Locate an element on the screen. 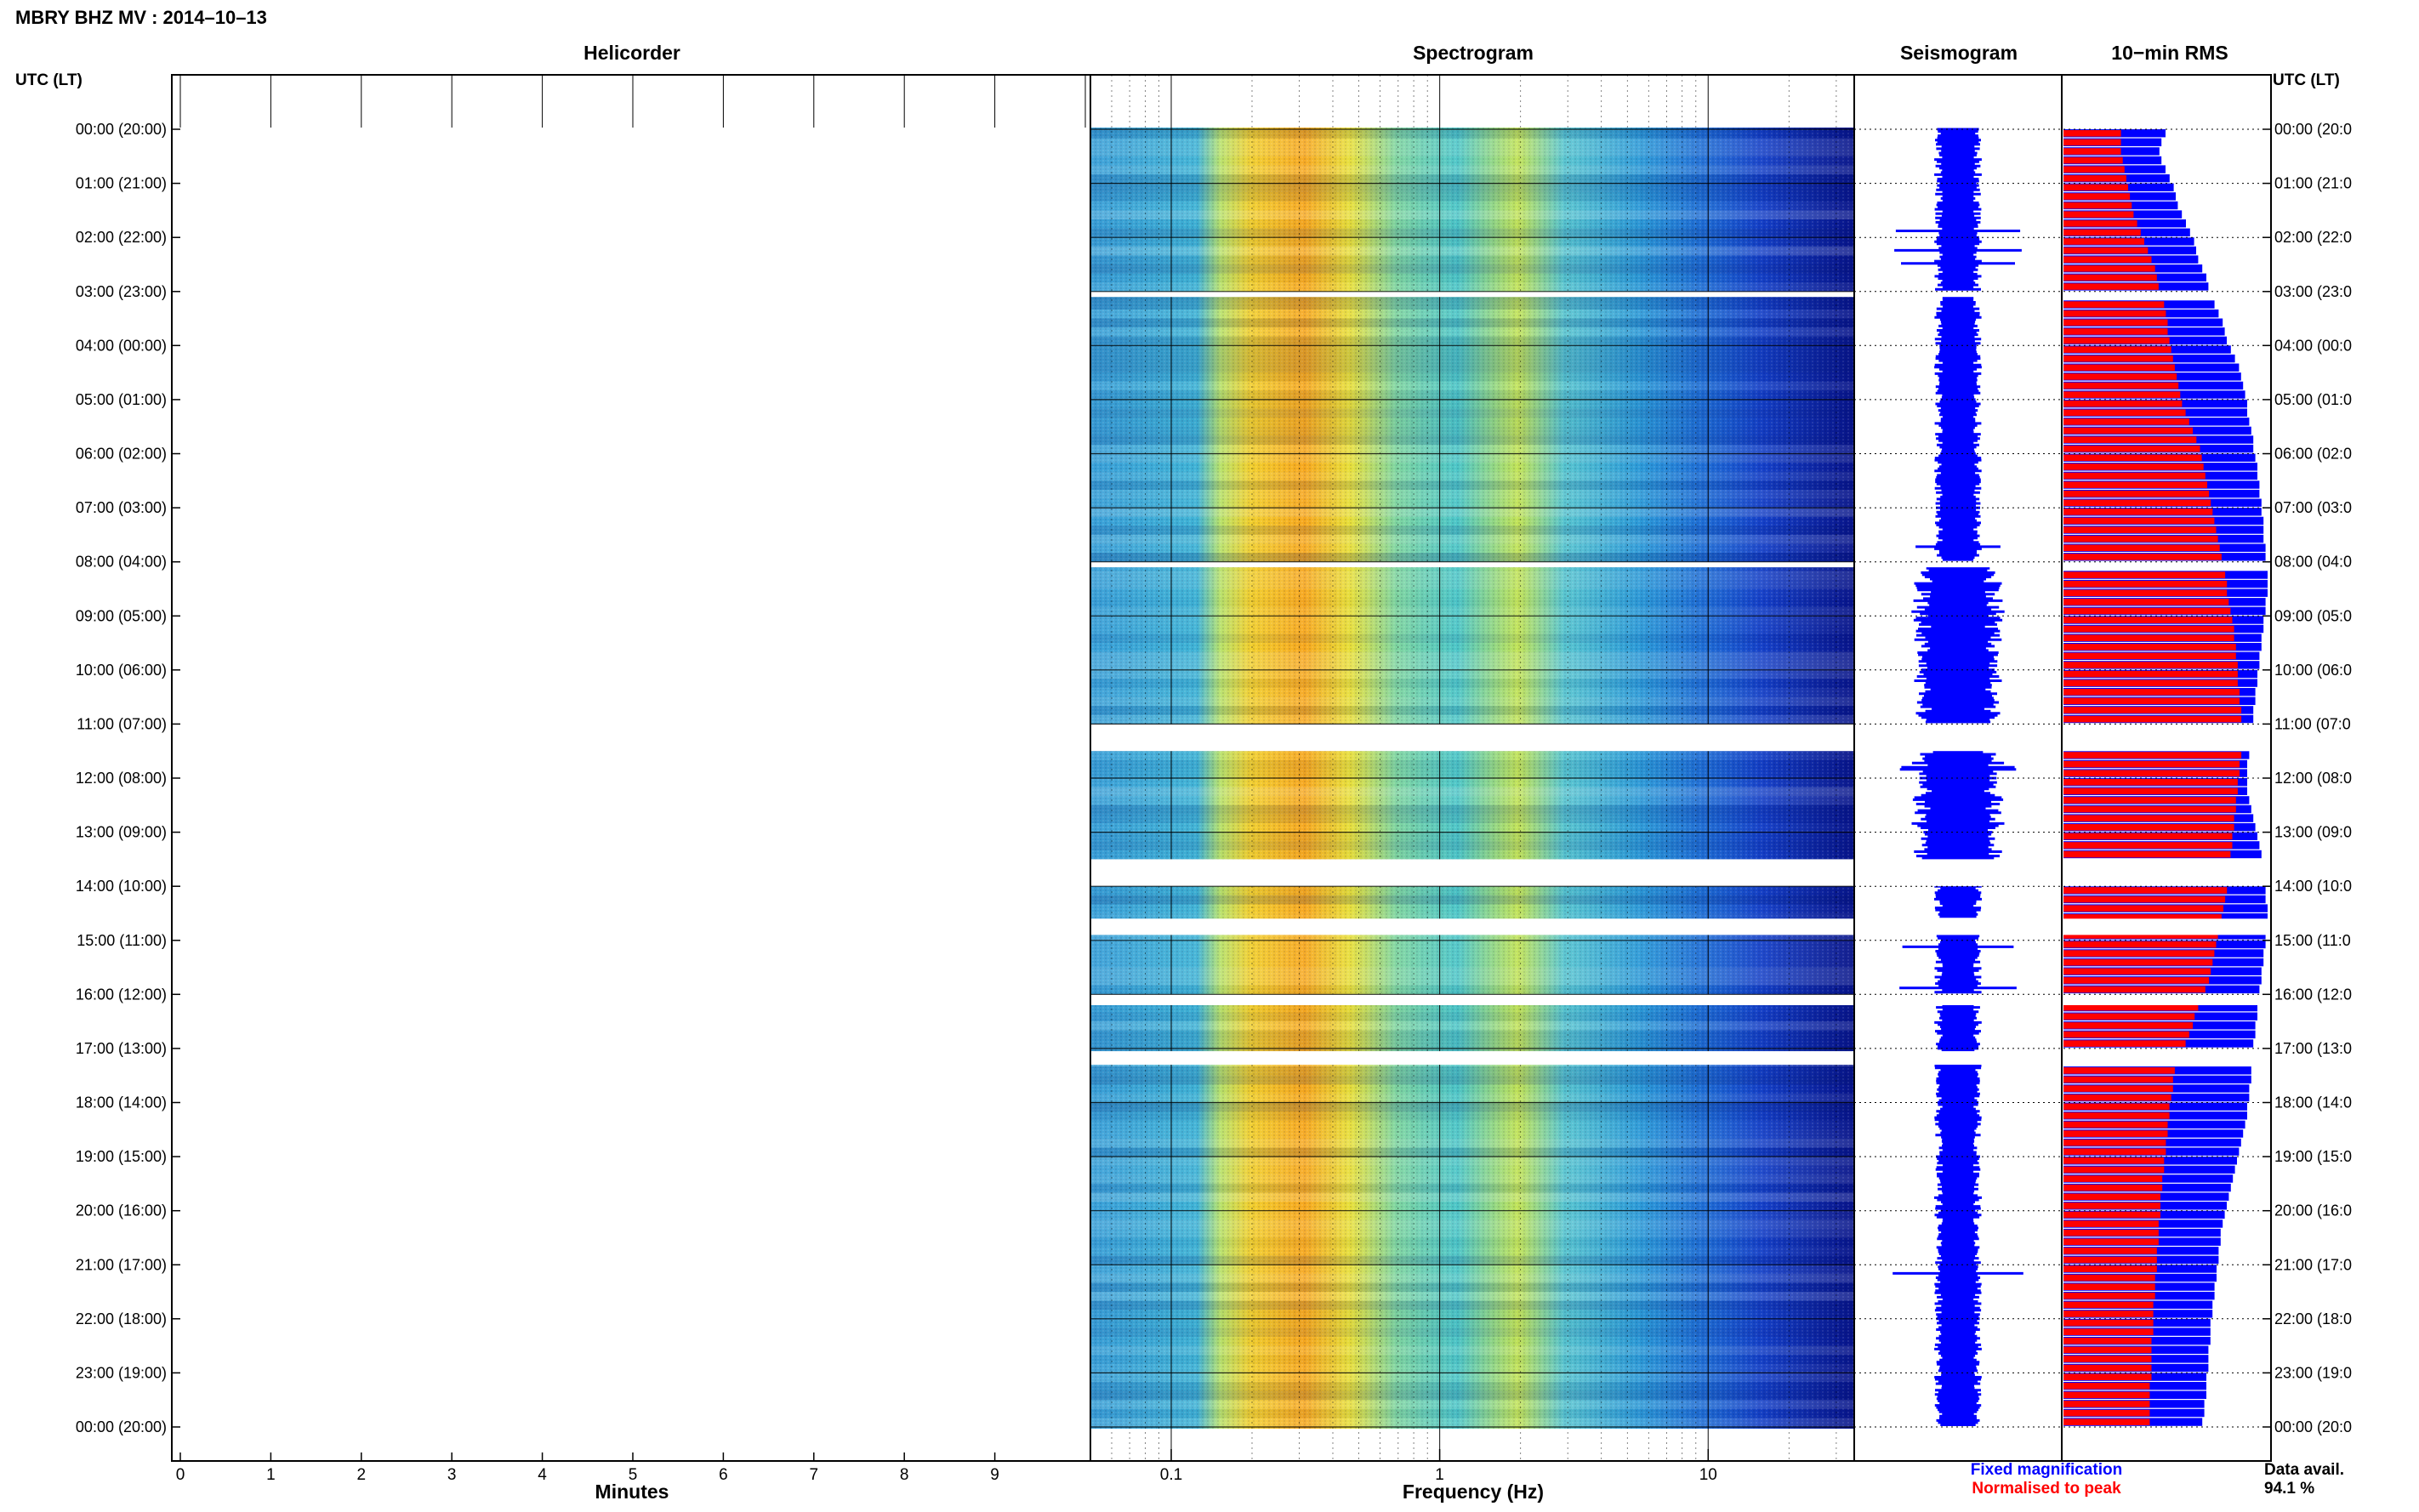 The width and height of the screenshot is (2419, 1512). time-tick-label-right: 20:00 (16:0 is located at coordinates (2313, 1210).